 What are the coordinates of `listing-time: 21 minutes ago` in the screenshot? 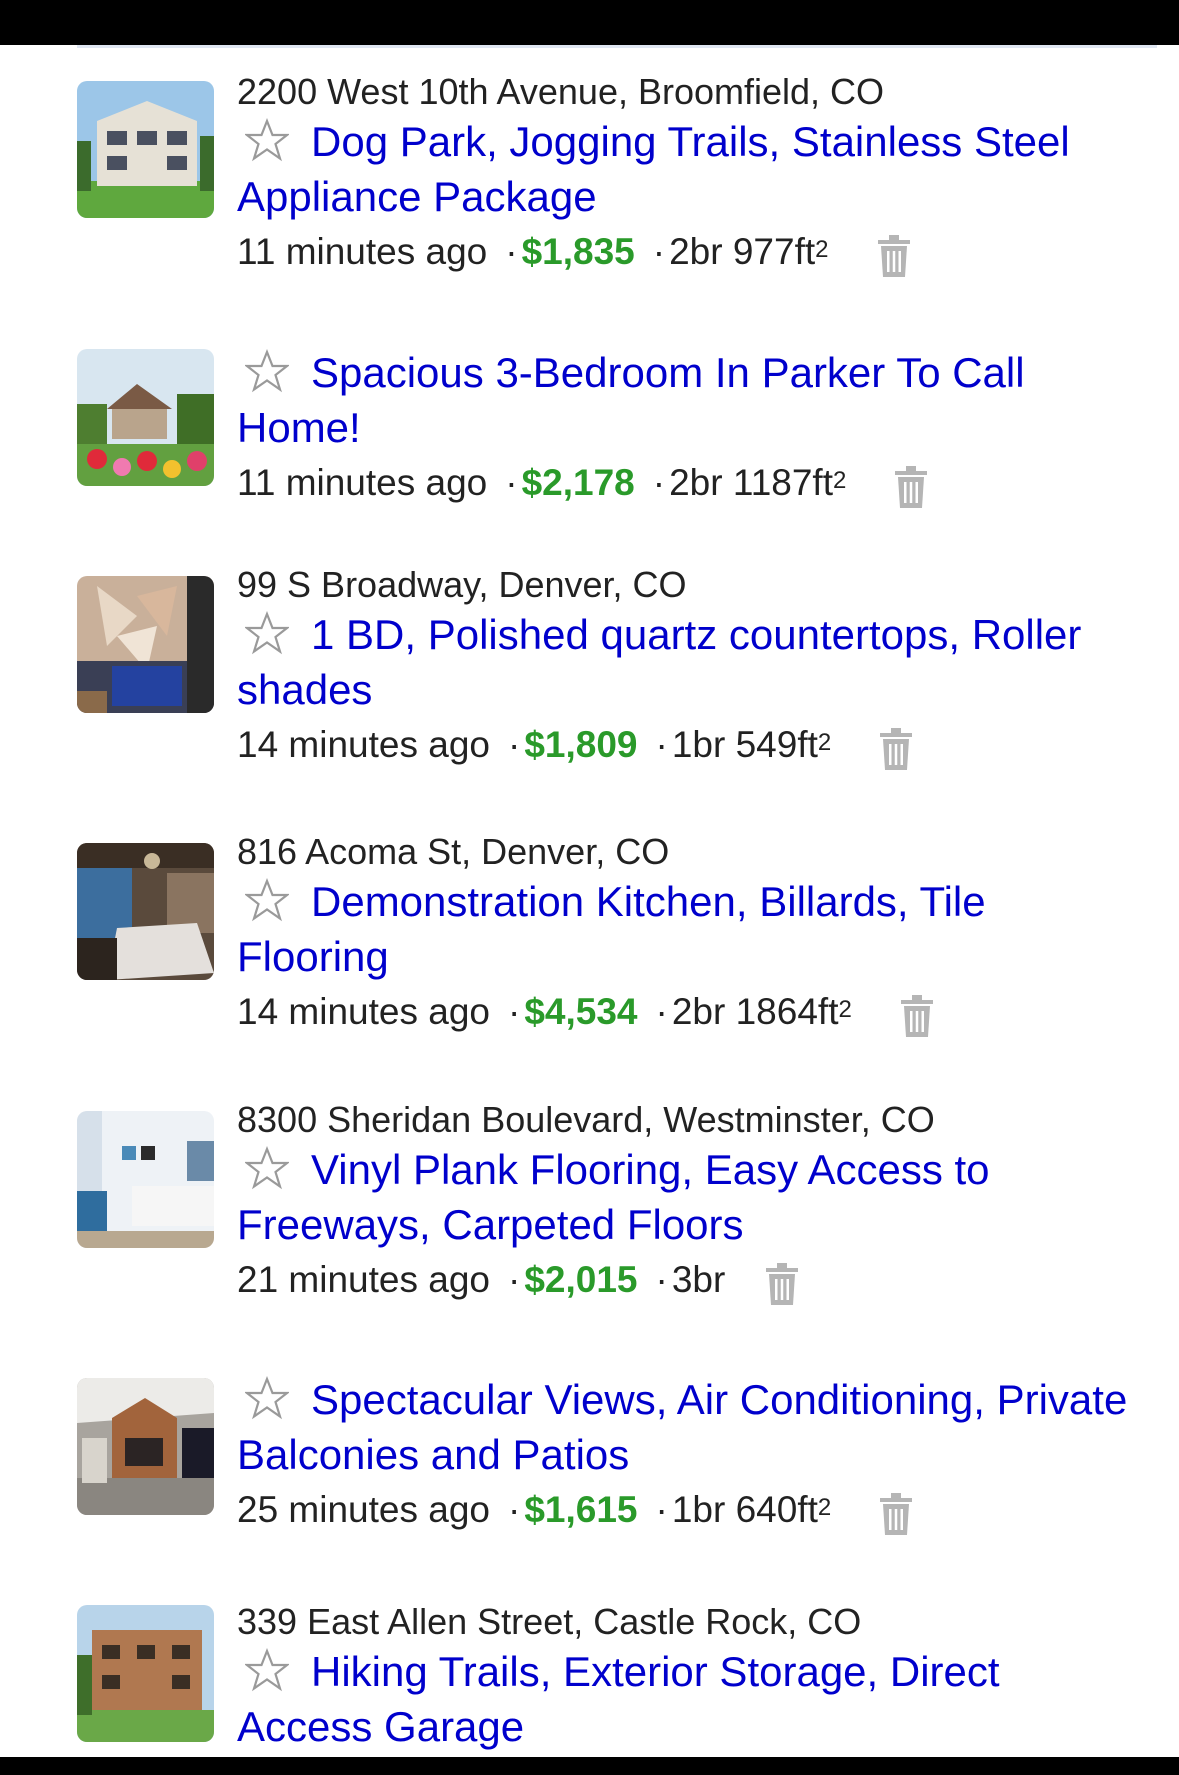 It's located at (364, 1279).